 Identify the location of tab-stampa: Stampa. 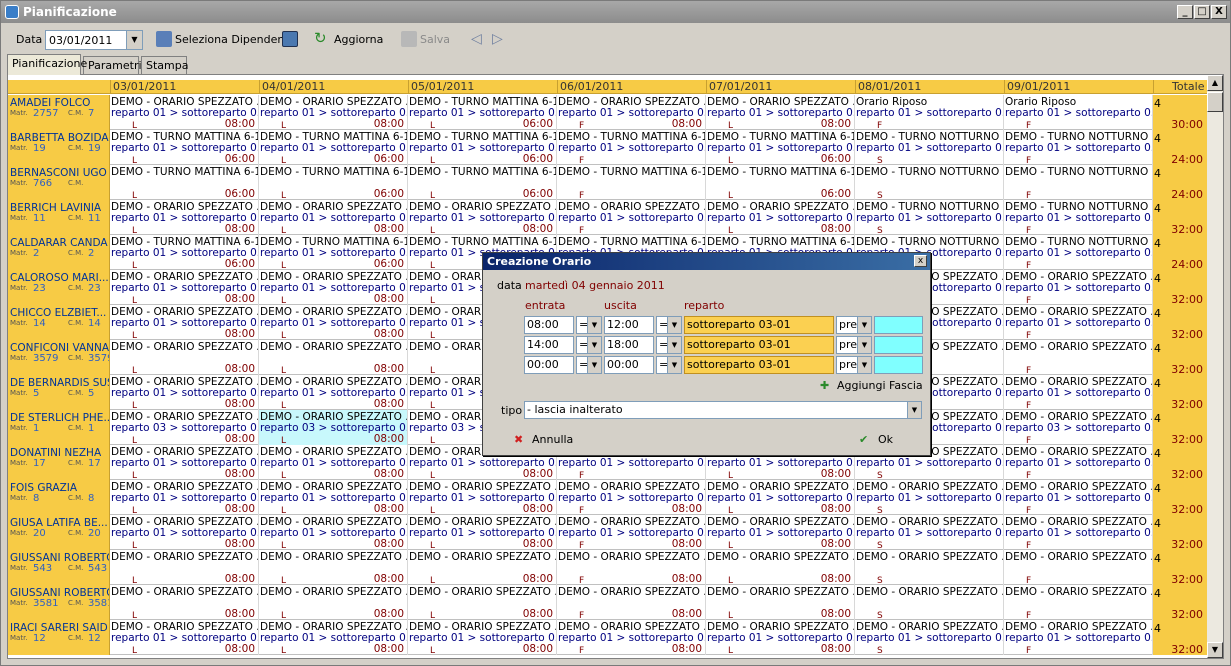
(164, 65).